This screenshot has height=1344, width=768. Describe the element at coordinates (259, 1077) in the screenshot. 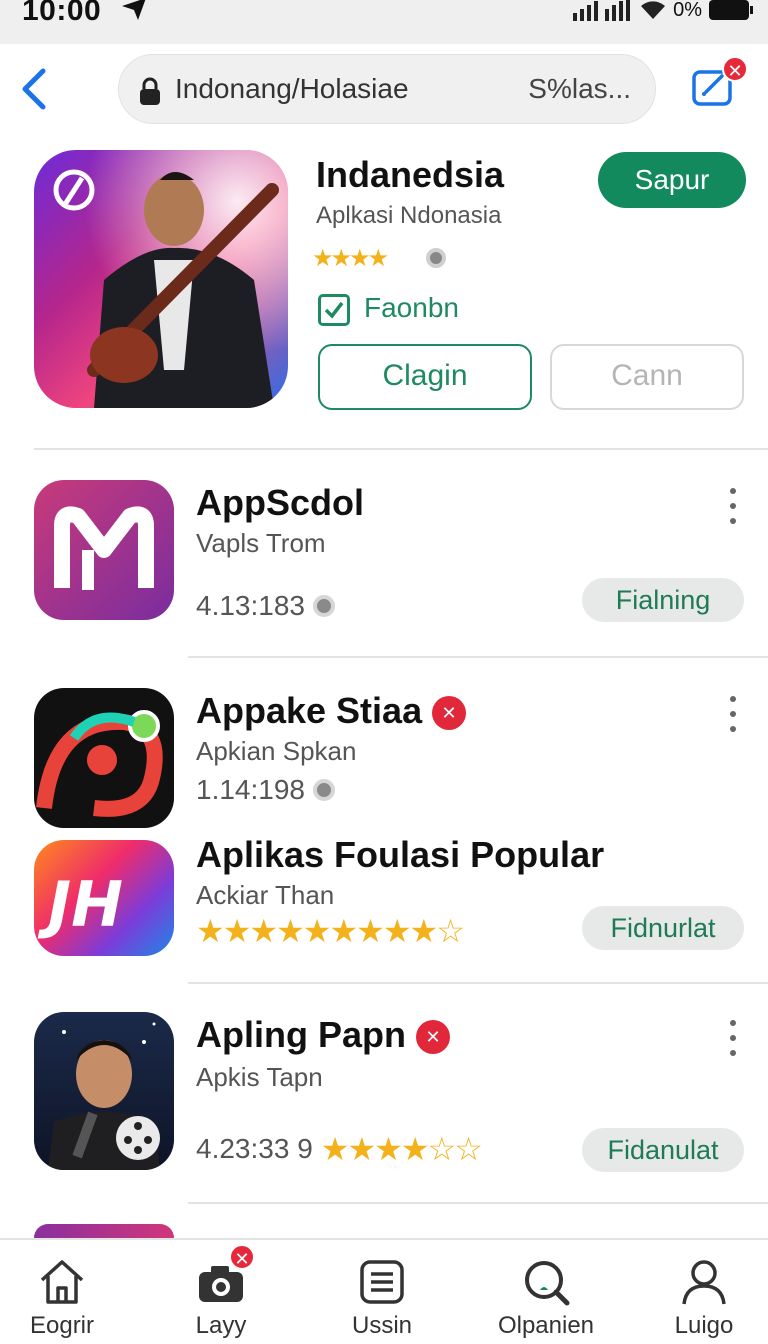

I see `app-developer: Apkis Tapn` at that location.